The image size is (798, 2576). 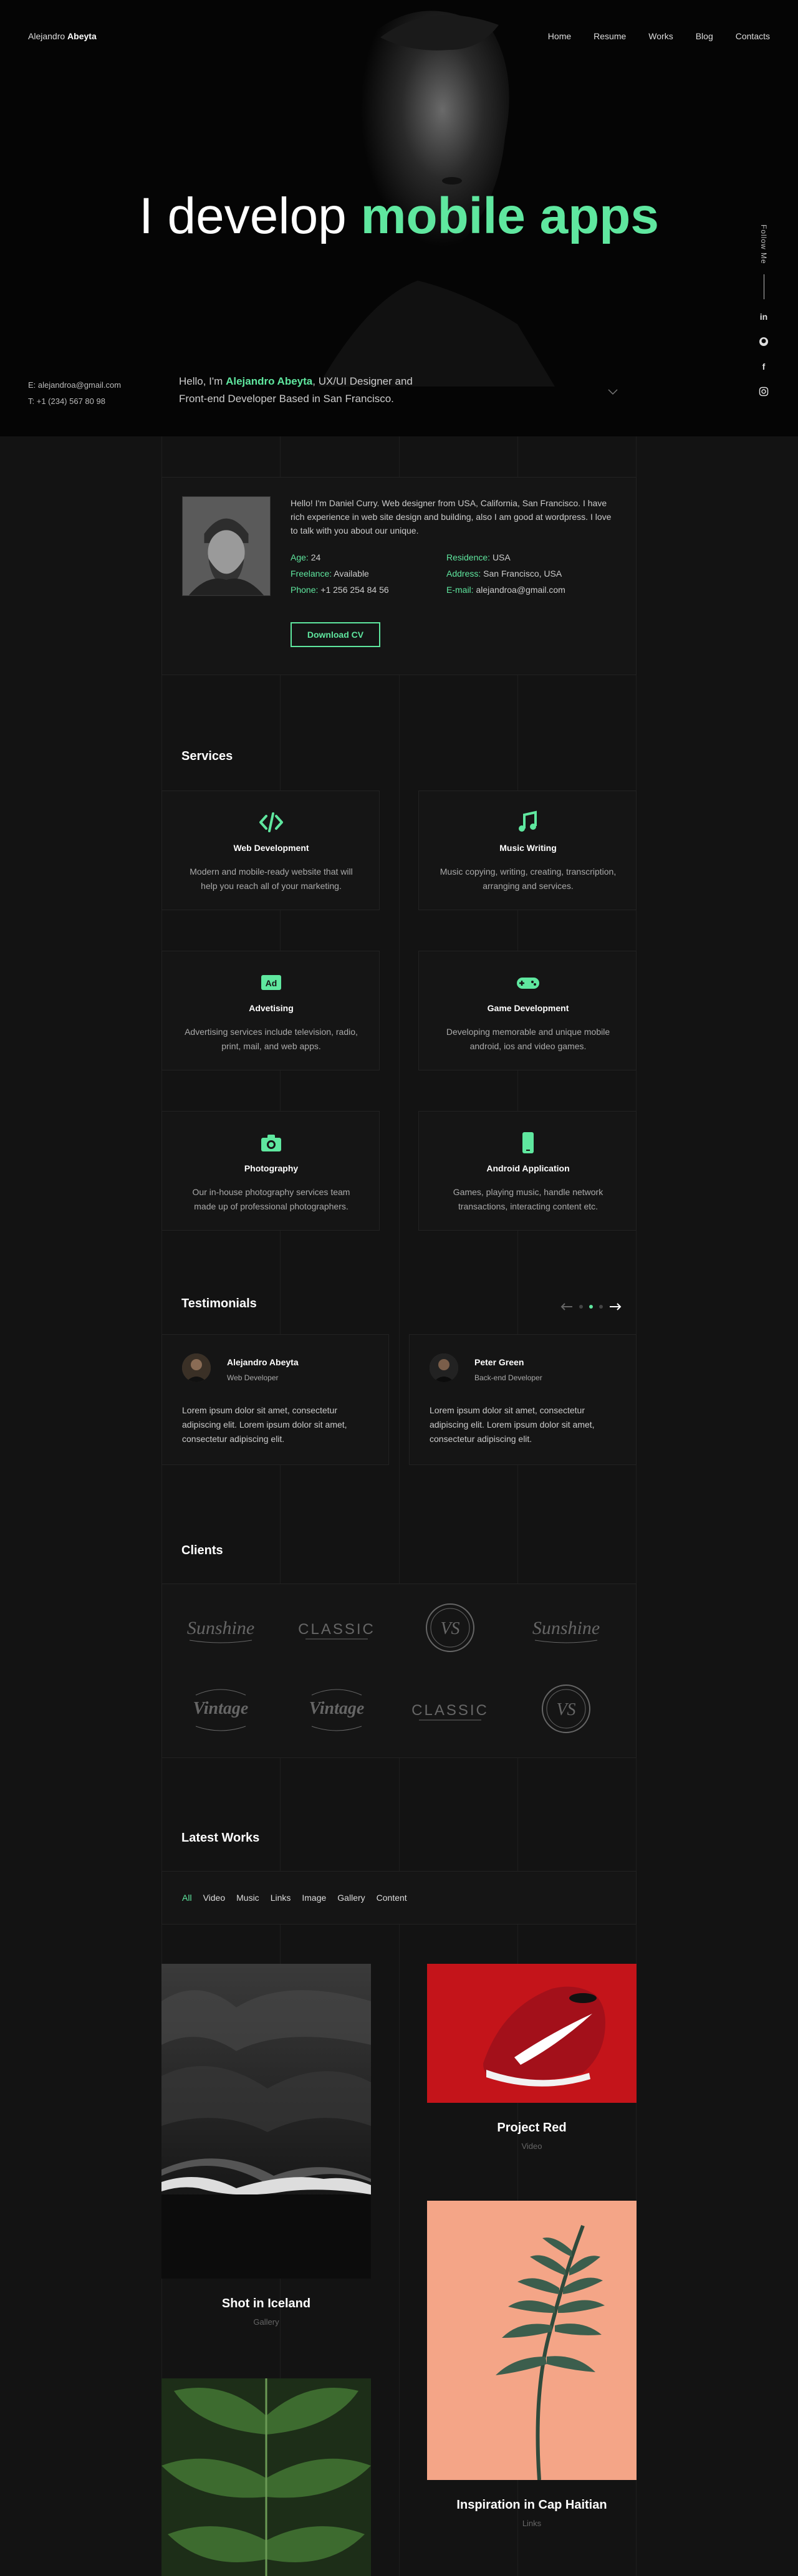 I want to click on logo-text: CLASSIC, so click(x=450, y=1710).